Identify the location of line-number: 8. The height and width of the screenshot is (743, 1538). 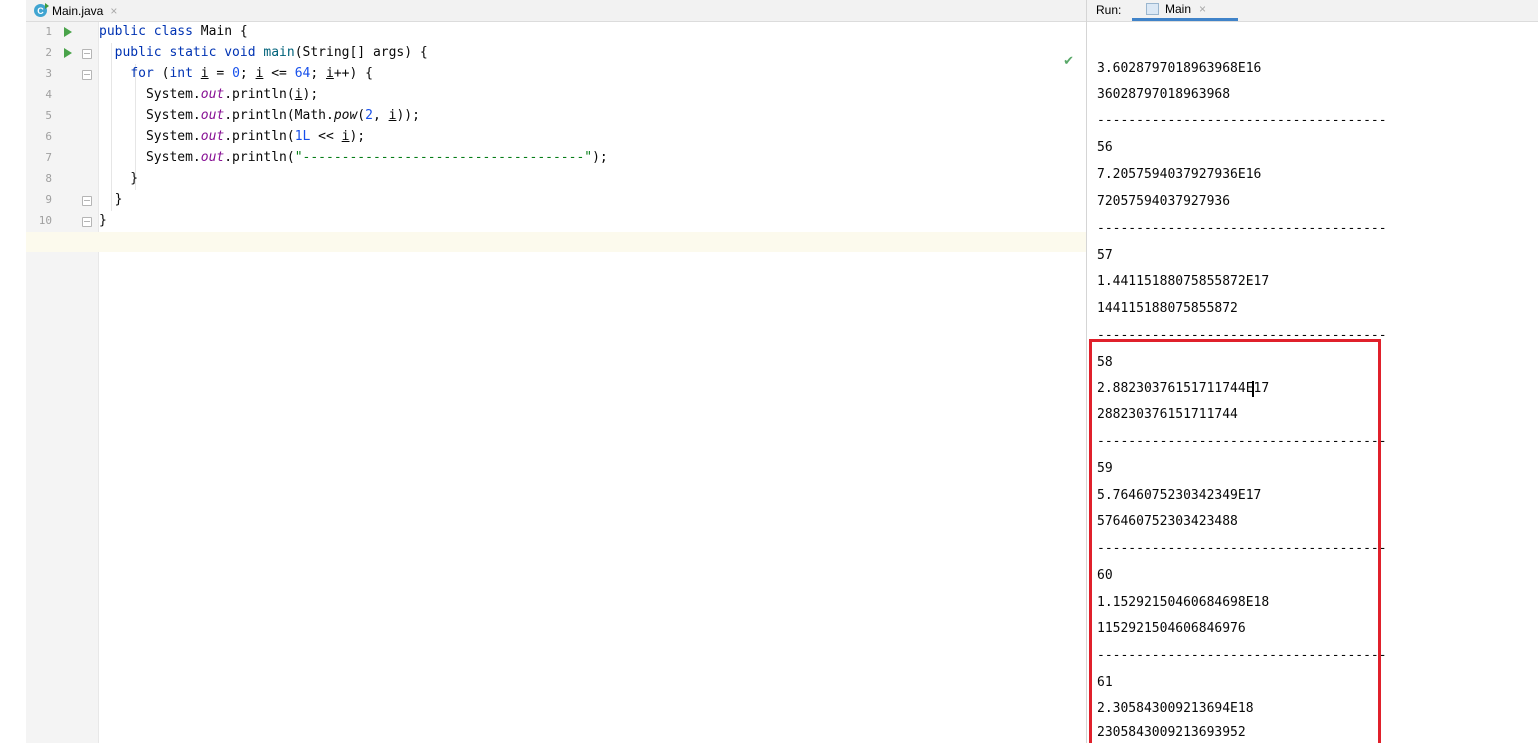
(48, 178).